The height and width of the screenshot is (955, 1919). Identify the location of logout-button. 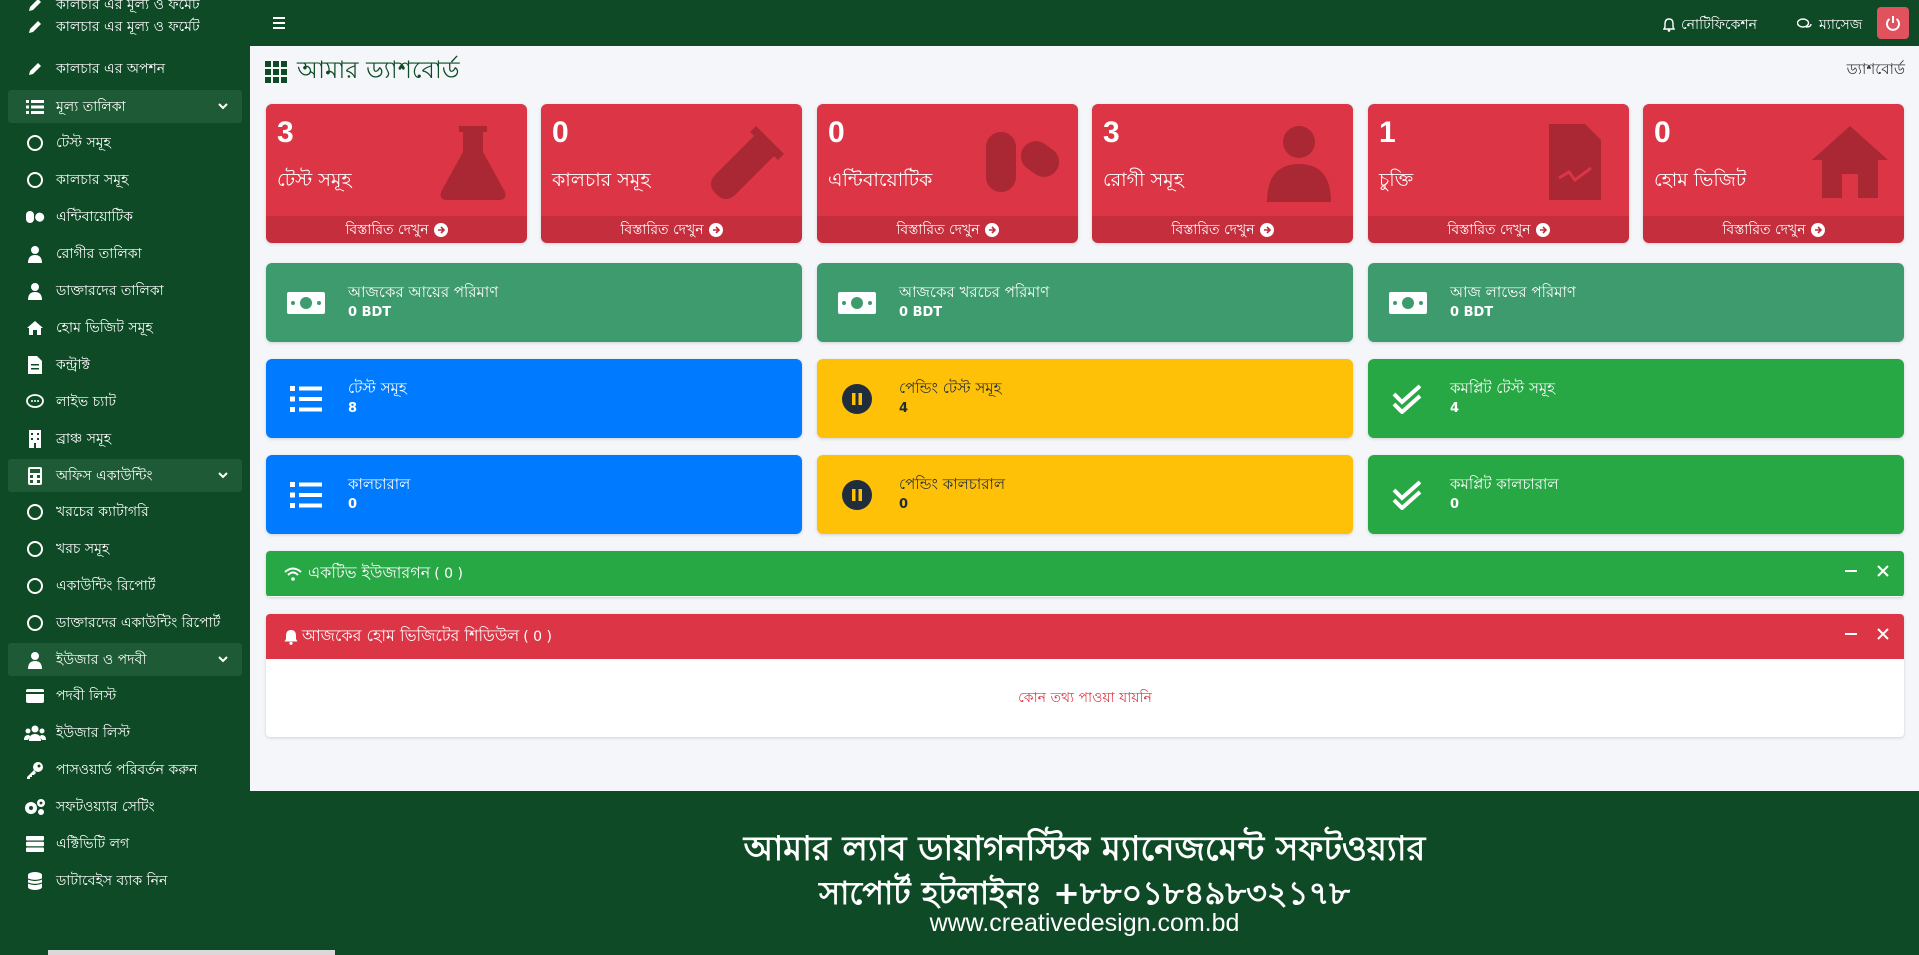
(1893, 23).